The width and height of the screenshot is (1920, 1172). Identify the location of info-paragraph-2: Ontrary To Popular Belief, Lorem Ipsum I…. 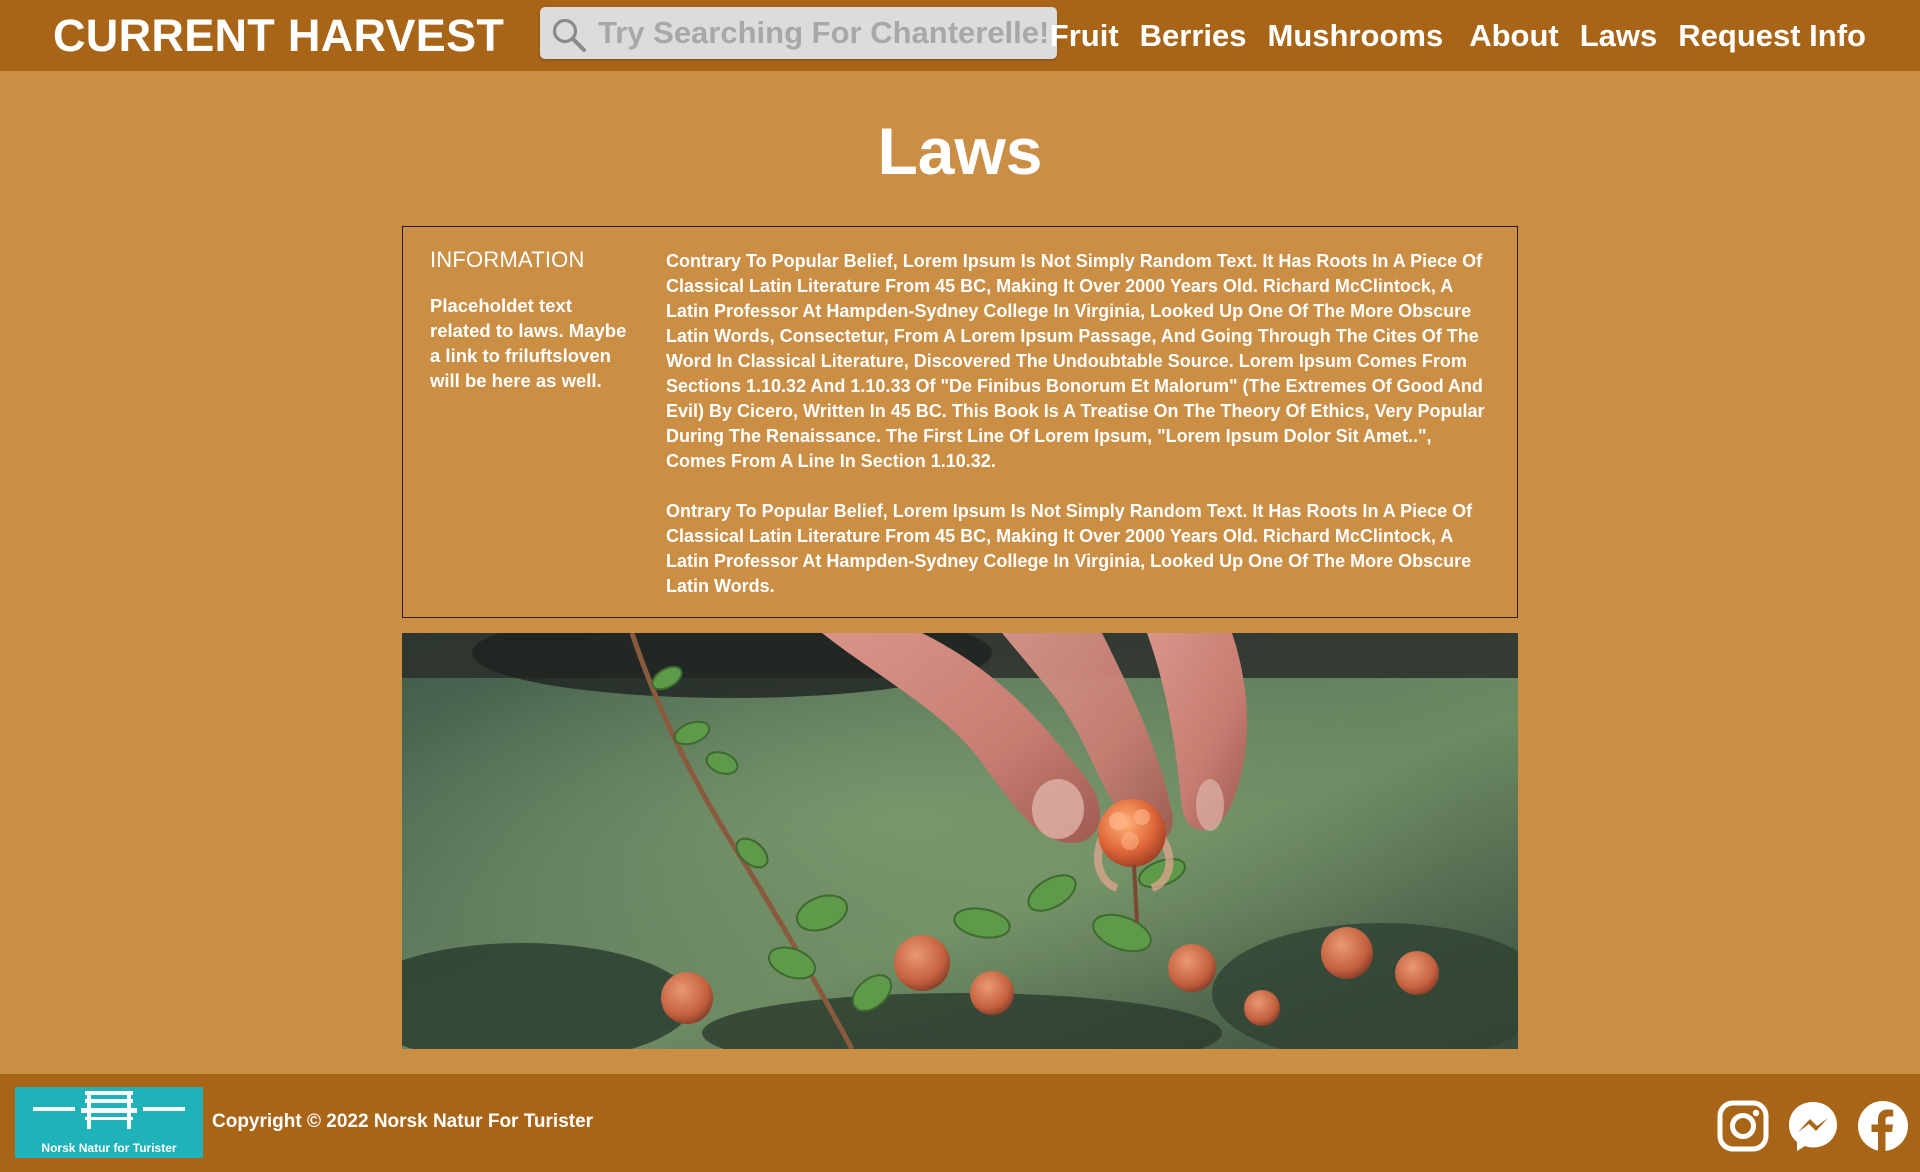
(1069, 548).